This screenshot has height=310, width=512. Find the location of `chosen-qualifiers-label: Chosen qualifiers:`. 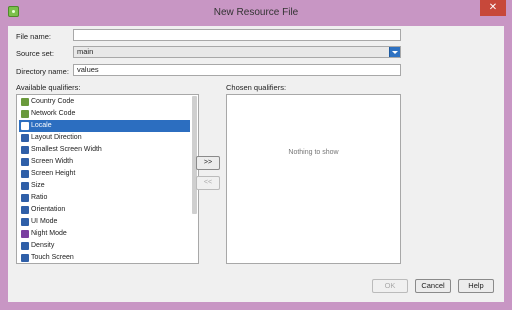

chosen-qualifiers-label: Chosen qualifiers: is located at coordinates (256, 87).